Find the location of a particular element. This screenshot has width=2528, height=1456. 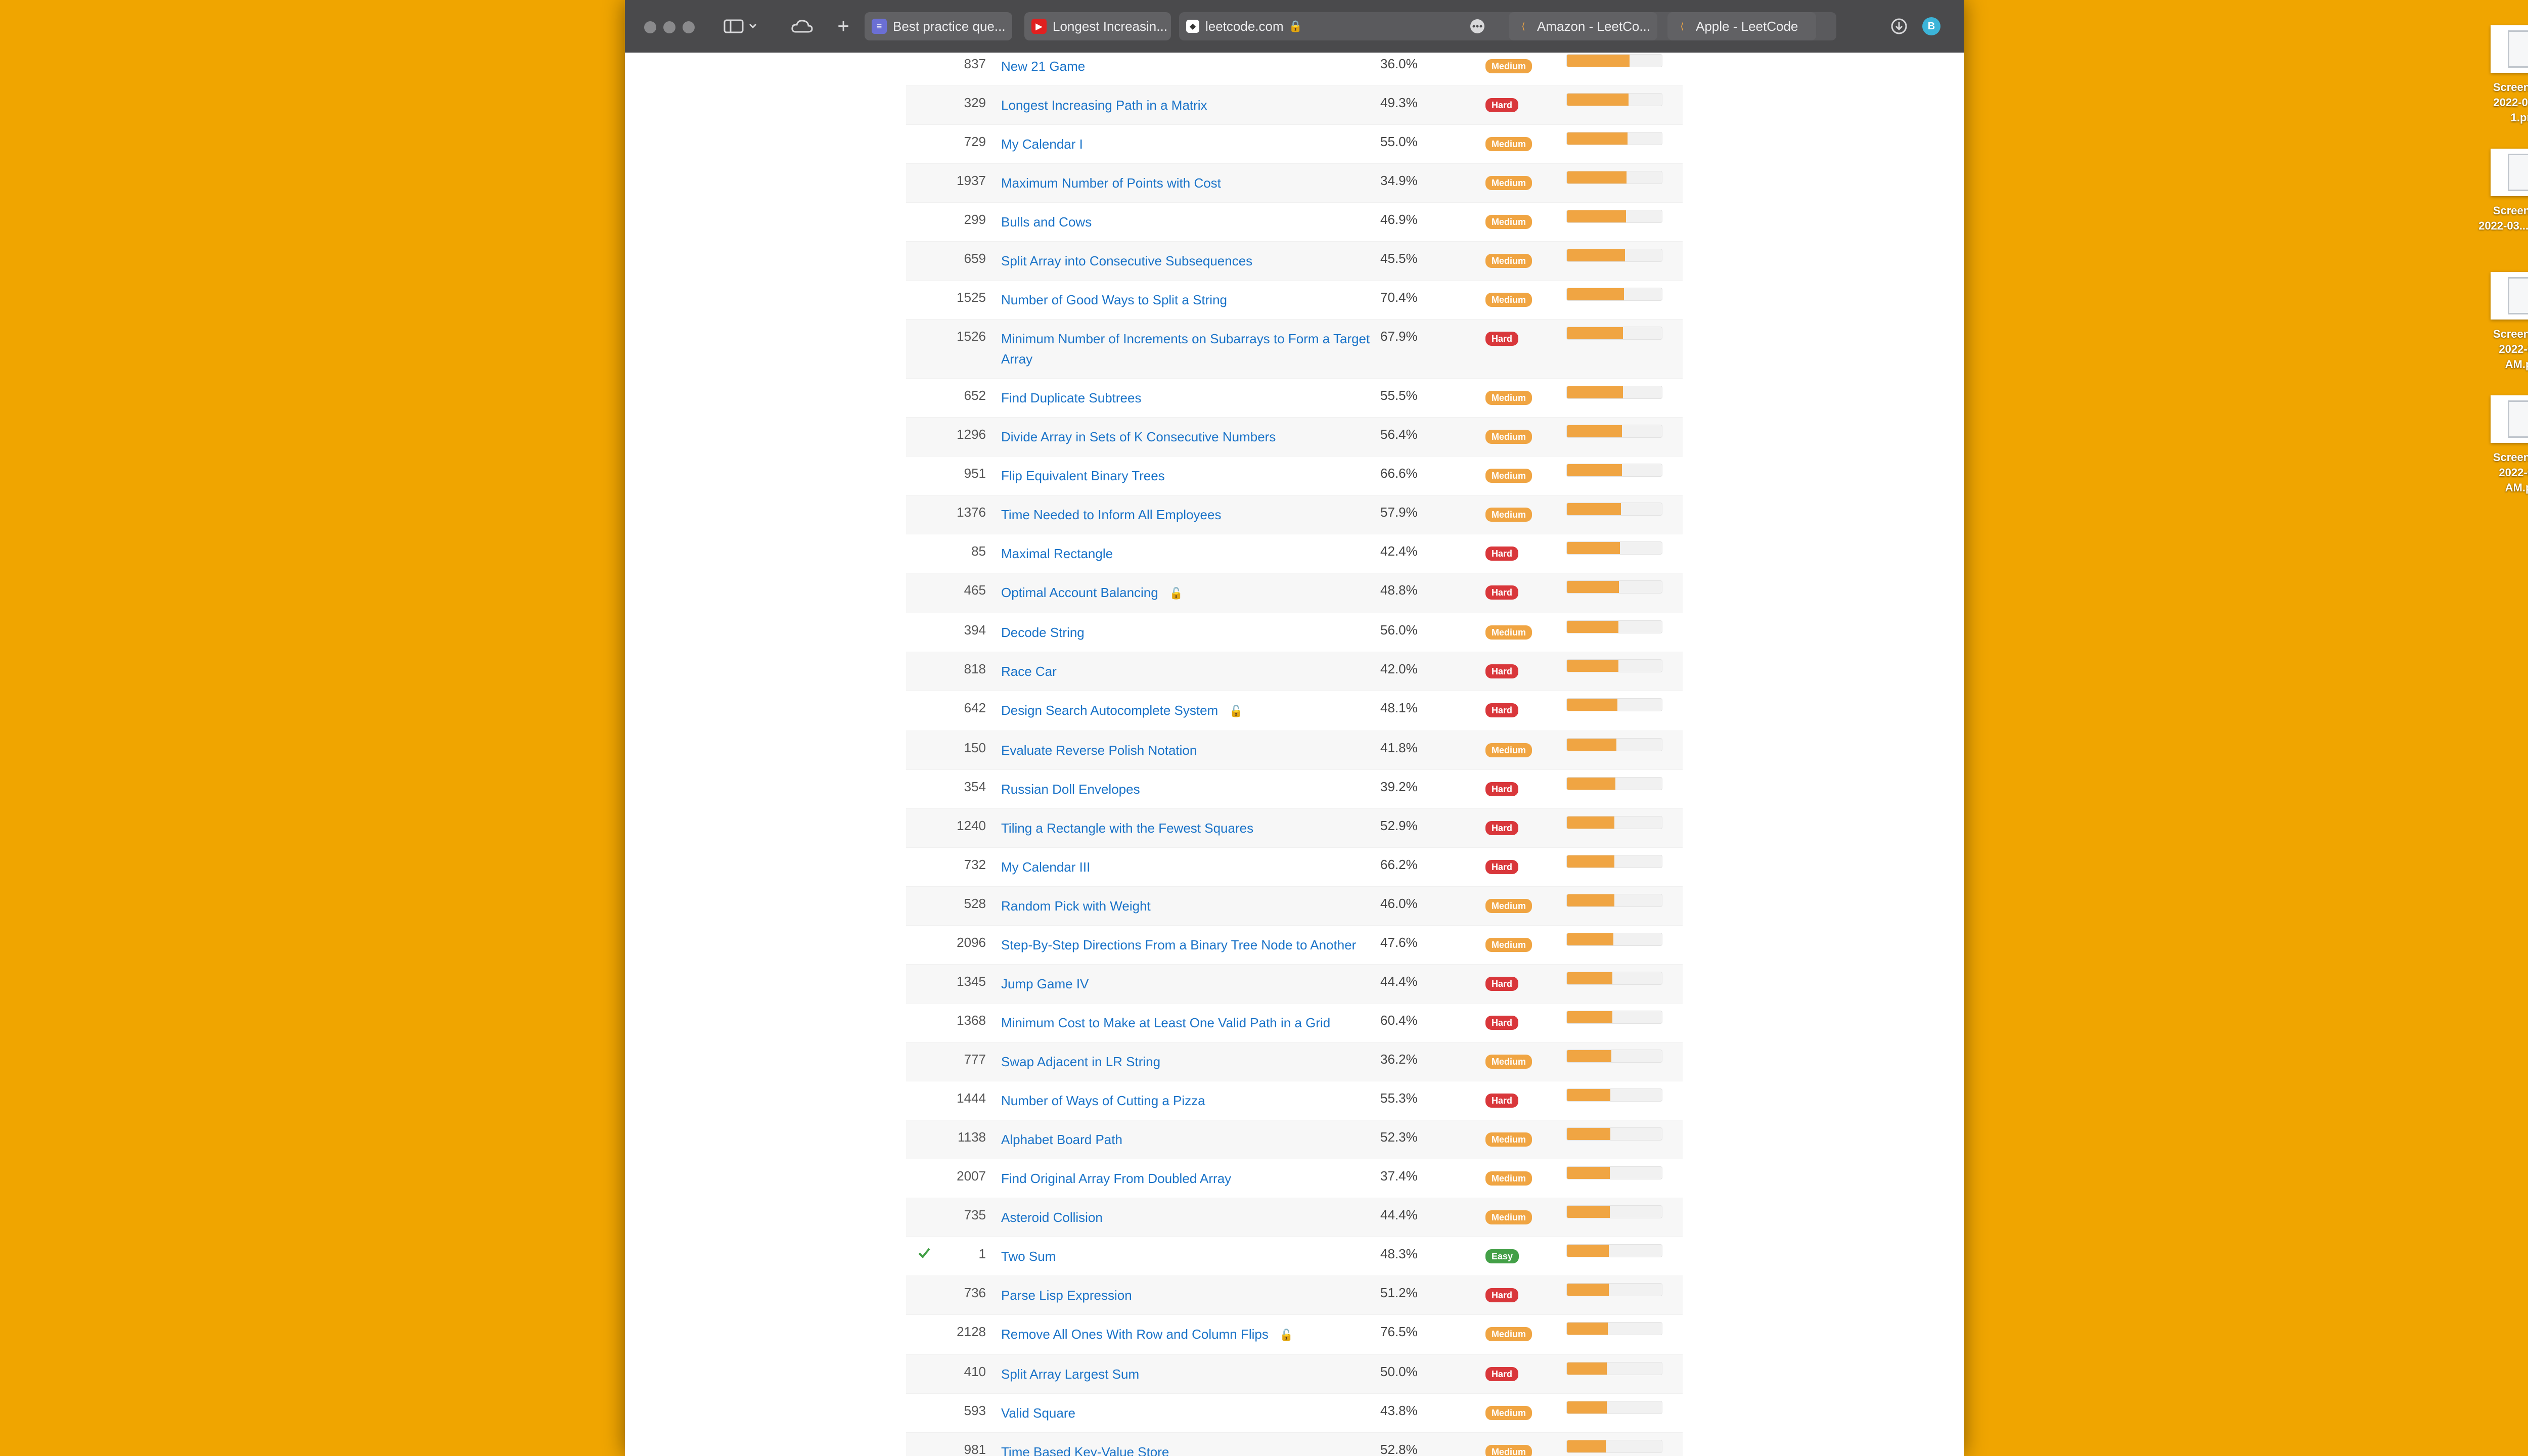

problem-id: 528 is located at coordinates (975, 904).